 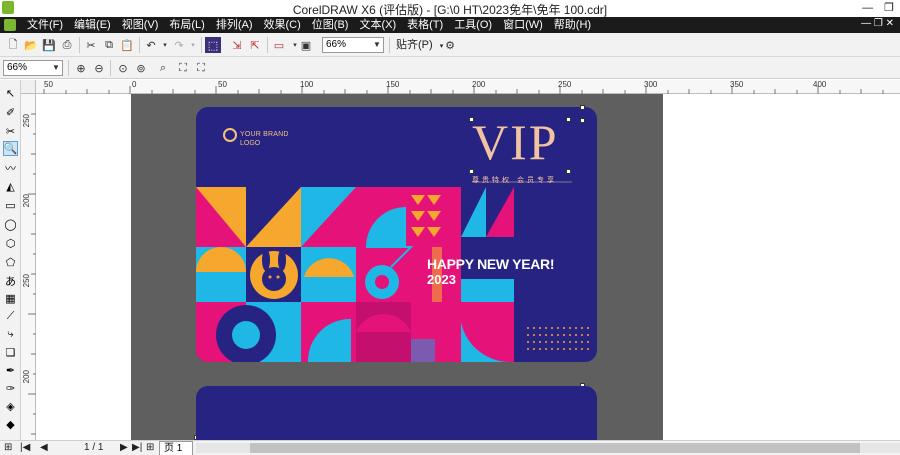 What do you see at coordinates (124, 447) in the screenshot?
I see `next-page-icon: ▶` at bounding box center [124, 447].